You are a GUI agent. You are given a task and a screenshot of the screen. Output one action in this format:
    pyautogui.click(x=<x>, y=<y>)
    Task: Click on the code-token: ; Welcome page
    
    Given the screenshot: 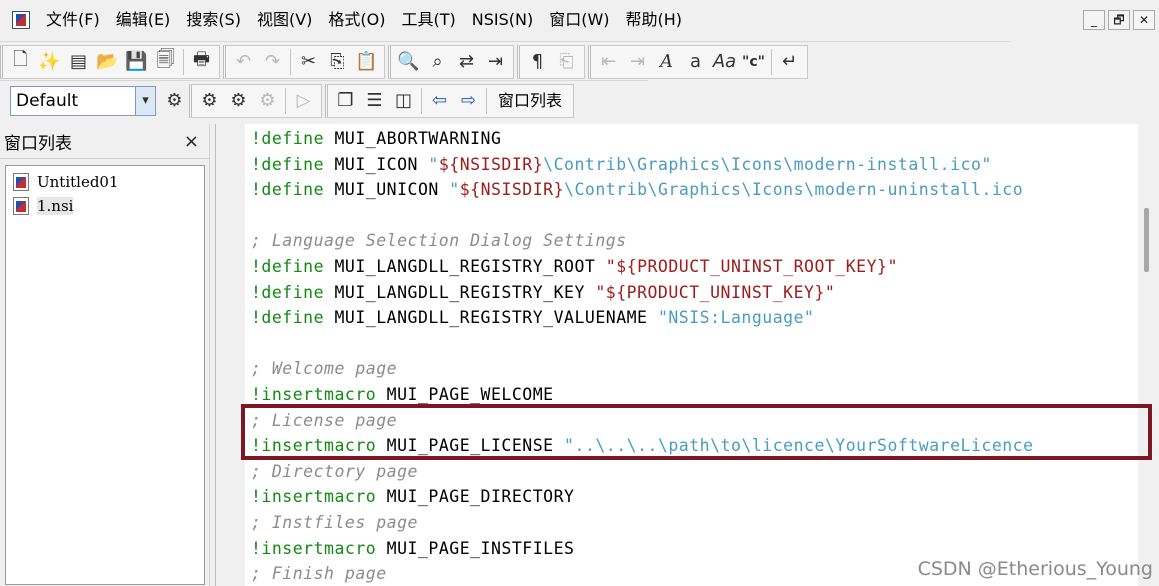 What is the action you would take?
    pyautogui.click(x=324, y=369)
    